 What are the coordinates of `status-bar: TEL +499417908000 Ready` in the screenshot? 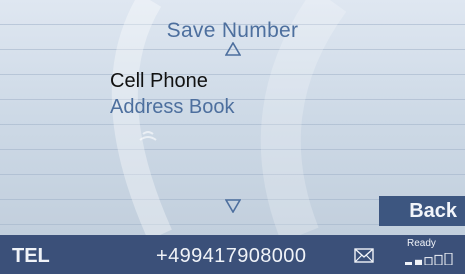 It's located at (232, 254).